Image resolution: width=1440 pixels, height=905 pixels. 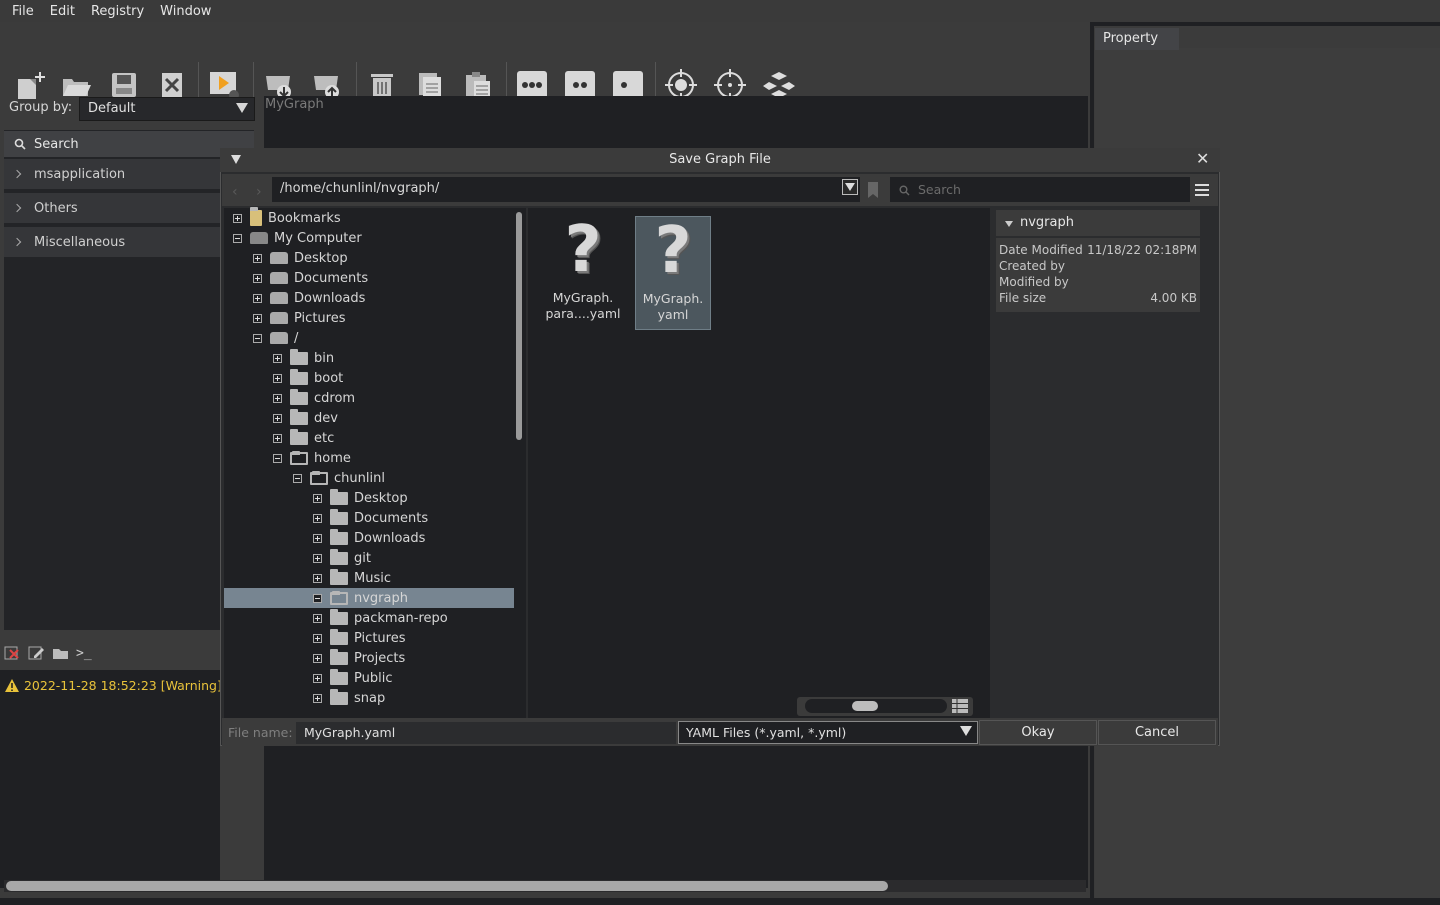 I want to click on zoom-slider-handle, so click(x=865, y=706).